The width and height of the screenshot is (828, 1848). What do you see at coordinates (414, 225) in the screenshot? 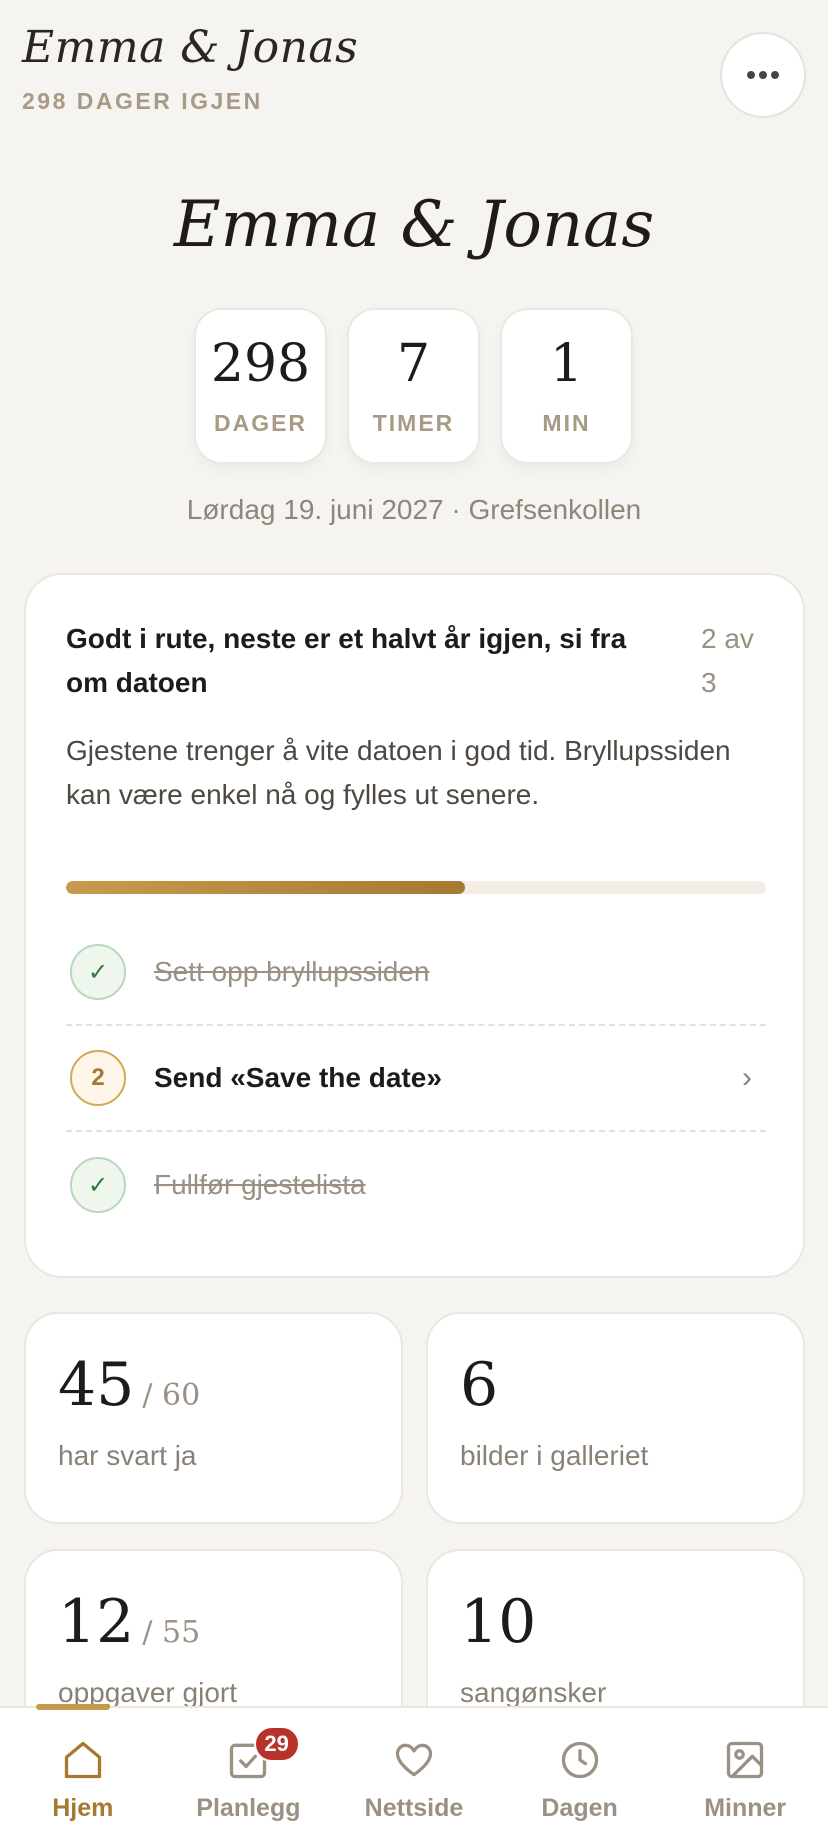
I see `couple-names: Emma & Jonas` at bounding box center [414, 225].